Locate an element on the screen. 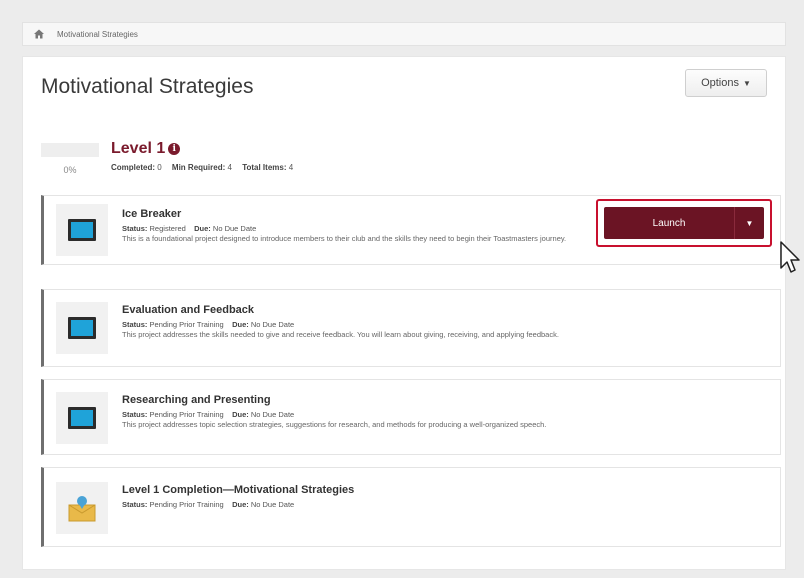 The image size is (804, 578). home-icon is located at coordinates (39, 34).